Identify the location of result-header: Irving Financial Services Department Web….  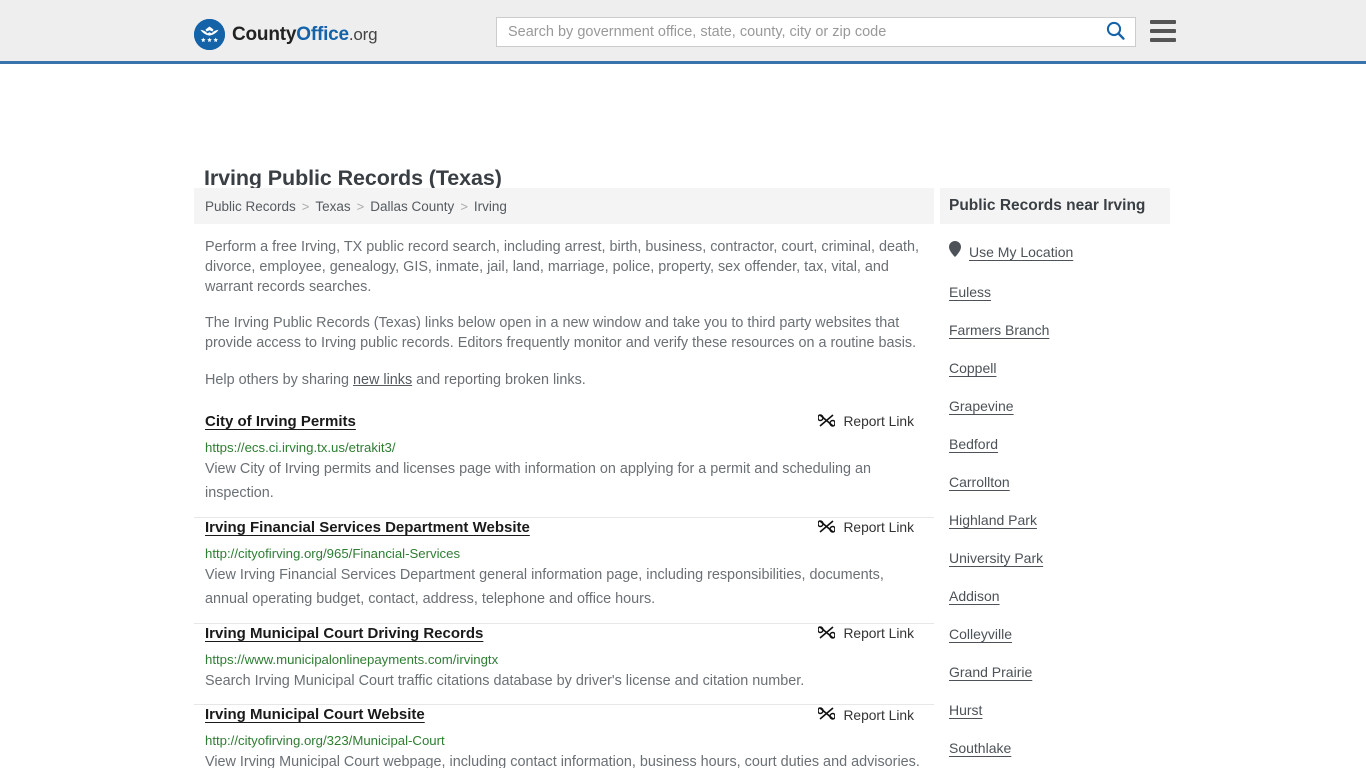
(564, 528).